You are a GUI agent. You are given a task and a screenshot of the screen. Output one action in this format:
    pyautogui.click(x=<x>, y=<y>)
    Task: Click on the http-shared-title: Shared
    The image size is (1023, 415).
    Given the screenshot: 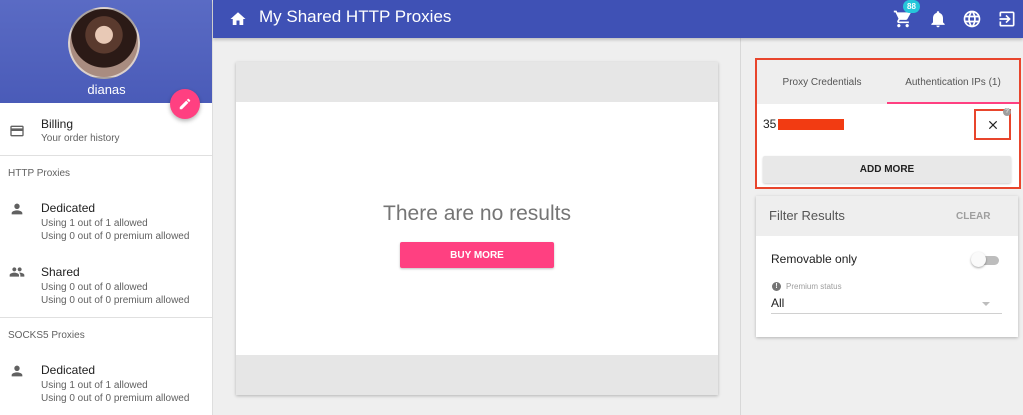 What is the action you would take?
    pyautogui.click(x=60, y=272)
    